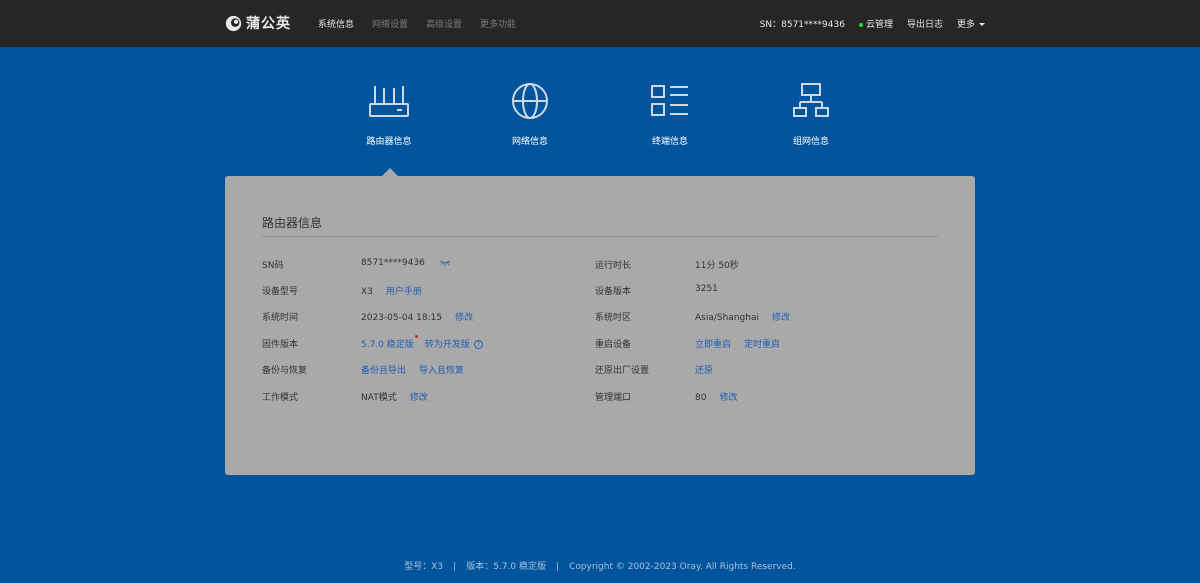 The height and width of the screenshot is (583, 1200). I want to click on tab-network-info: 网络信息, so click(530, 112).